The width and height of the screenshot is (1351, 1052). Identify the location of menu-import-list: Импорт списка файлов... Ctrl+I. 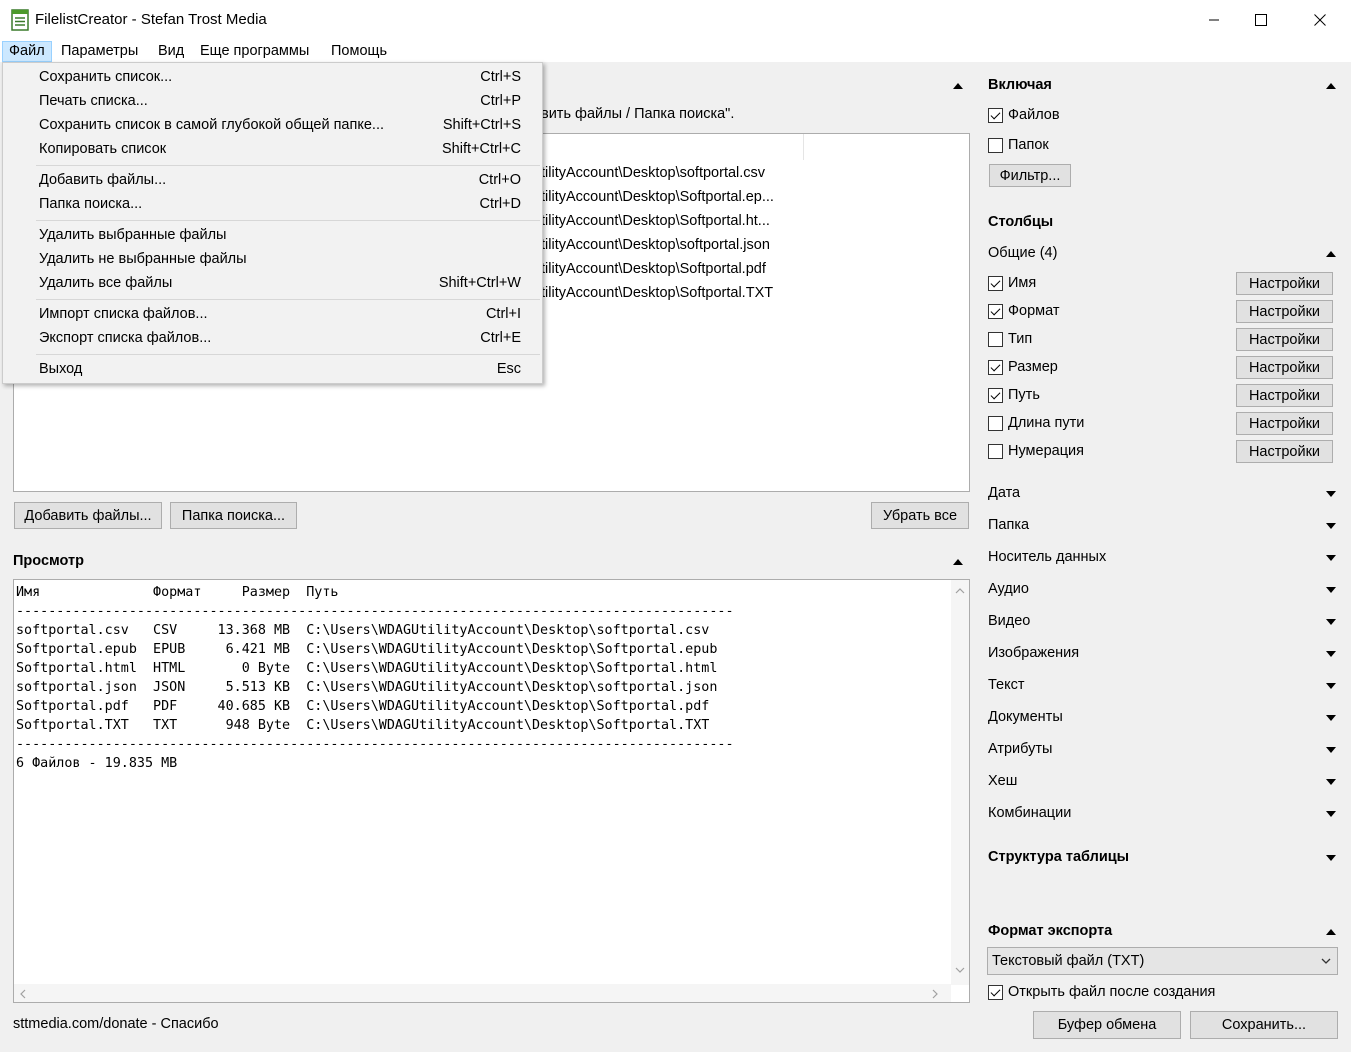
(272, 315).